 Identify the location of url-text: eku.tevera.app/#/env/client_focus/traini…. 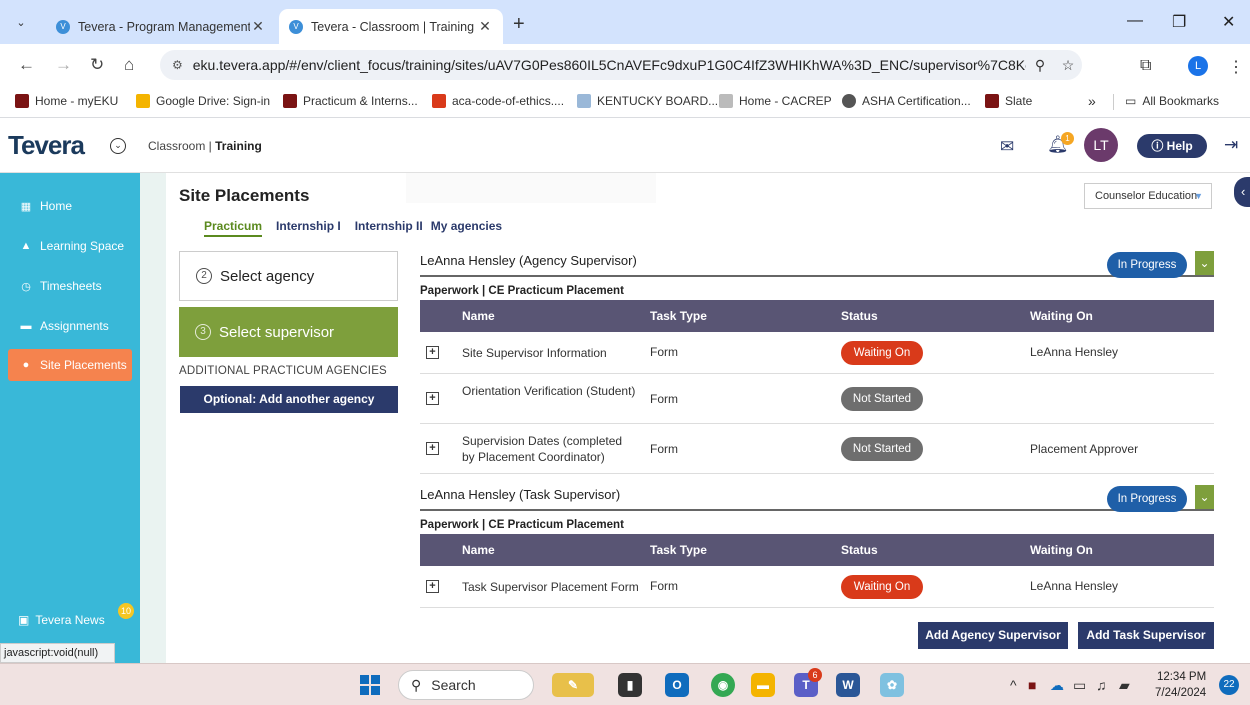
(609, 65).